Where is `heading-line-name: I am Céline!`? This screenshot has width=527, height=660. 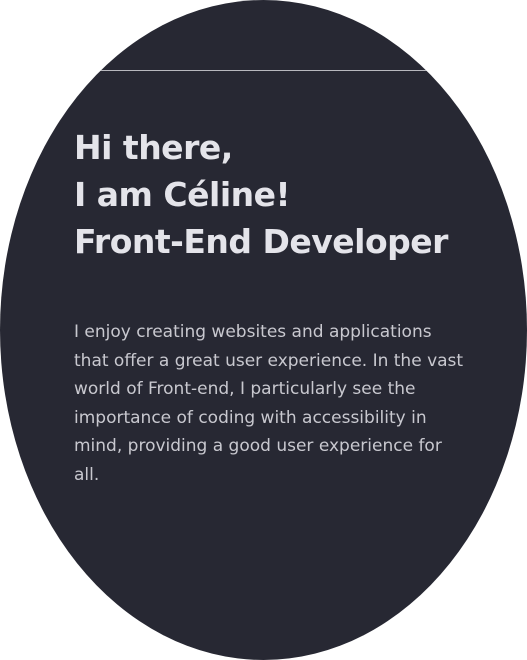
heading-line-name: I am Céline! is located at coordinates (182, 194).